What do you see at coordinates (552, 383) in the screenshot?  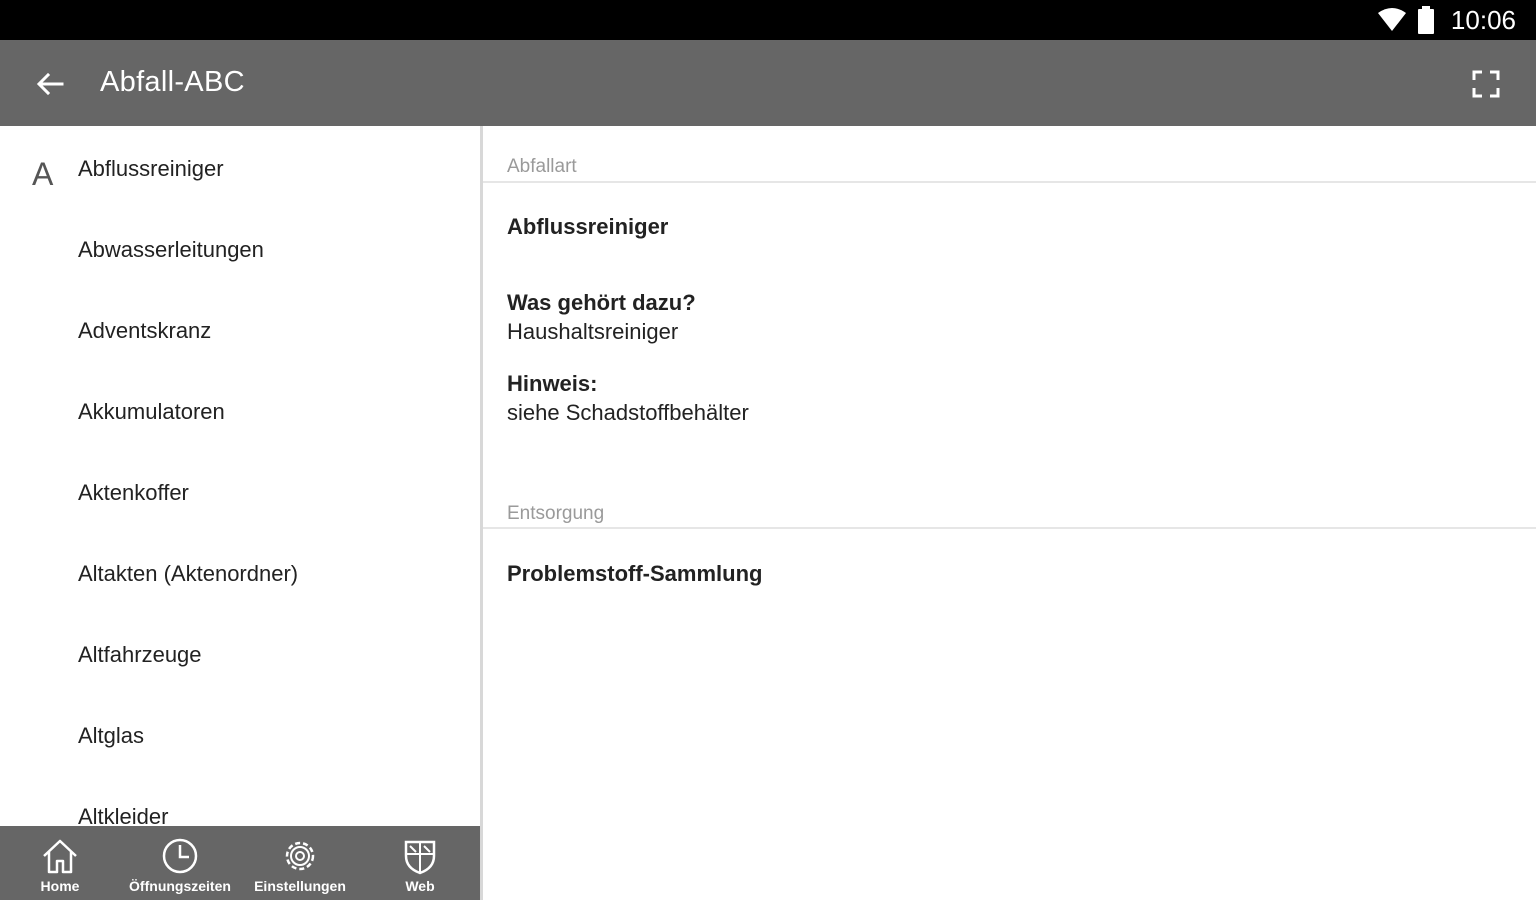 I see `hint-label: Hinweis:` at bounding box center [552, 383].